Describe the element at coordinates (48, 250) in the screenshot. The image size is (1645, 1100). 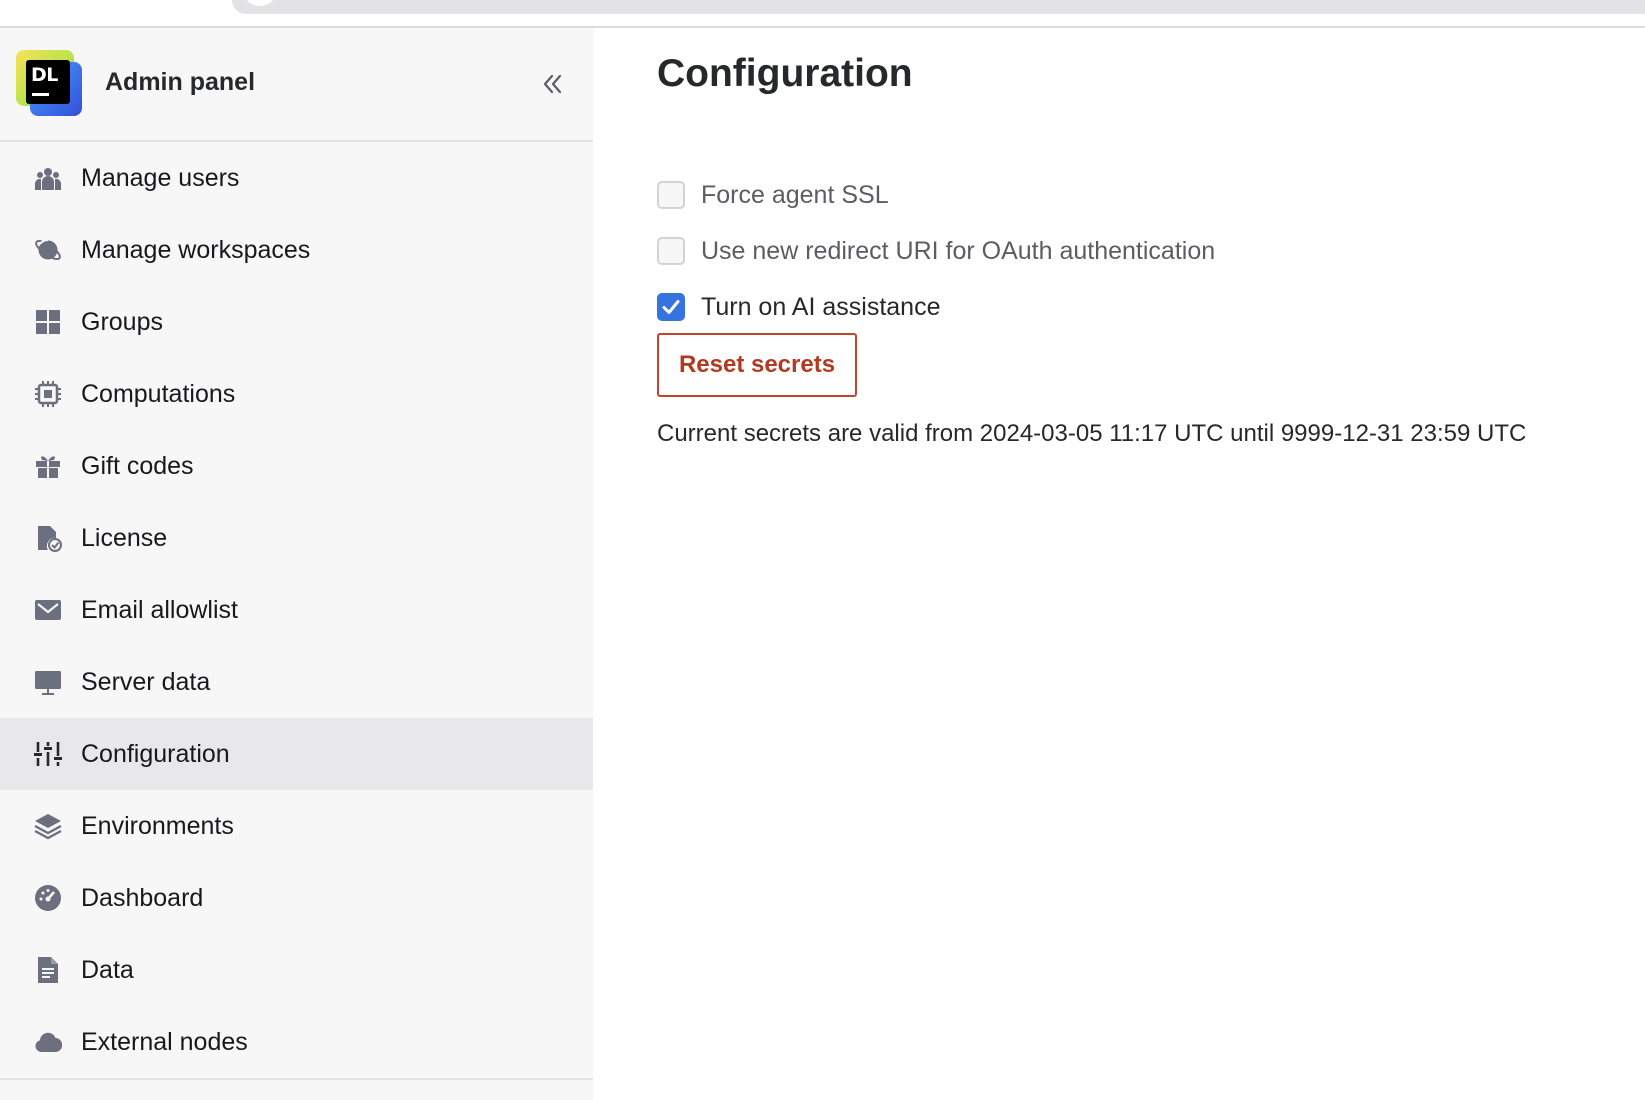
I see `planet-icon` at that location.